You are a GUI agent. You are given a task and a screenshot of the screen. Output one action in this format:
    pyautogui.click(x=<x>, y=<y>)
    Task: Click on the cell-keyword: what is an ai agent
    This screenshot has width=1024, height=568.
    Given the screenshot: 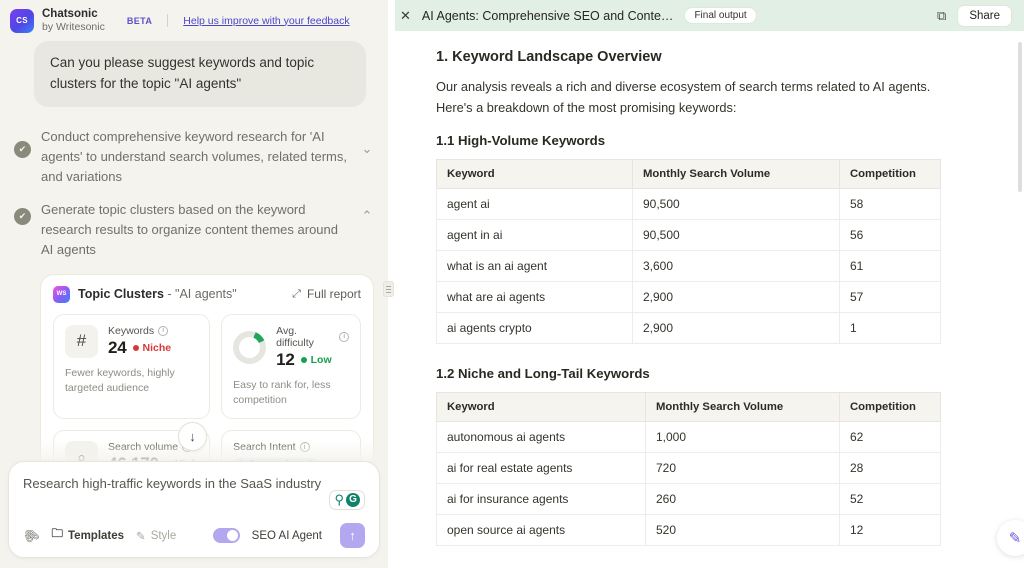 What is the action you would take?
    pyautogui.click(x=534, y=266)
    